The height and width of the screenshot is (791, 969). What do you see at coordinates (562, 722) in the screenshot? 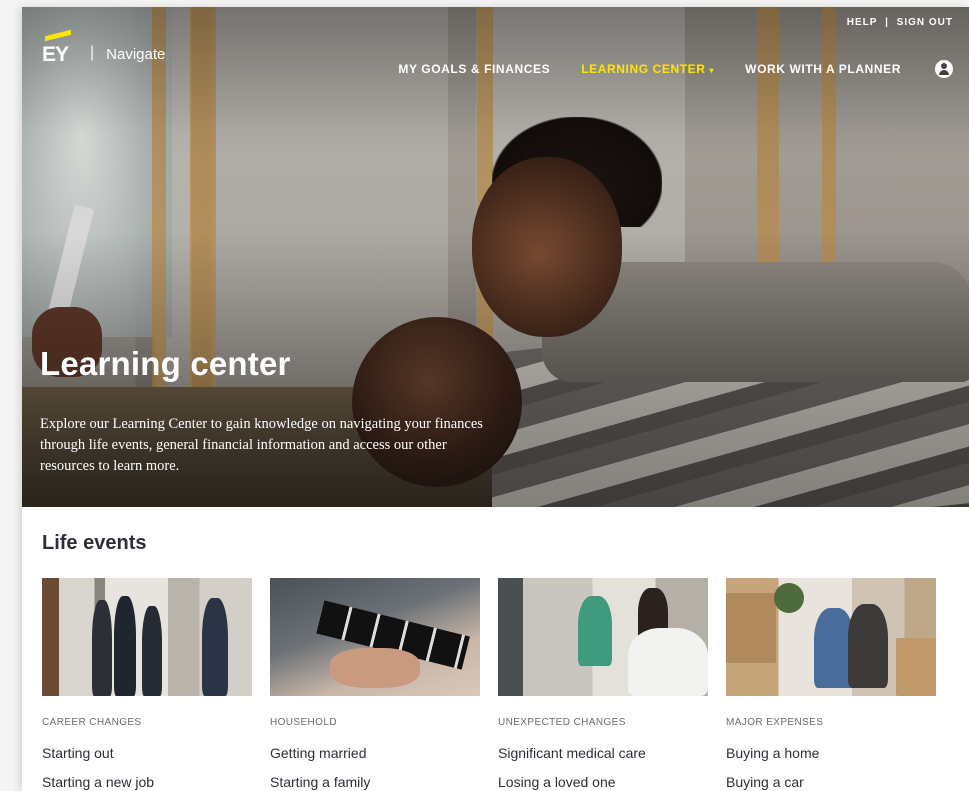
I see `card-category: UNEXPECTED CHANGES` at bounding box center [562, 722].